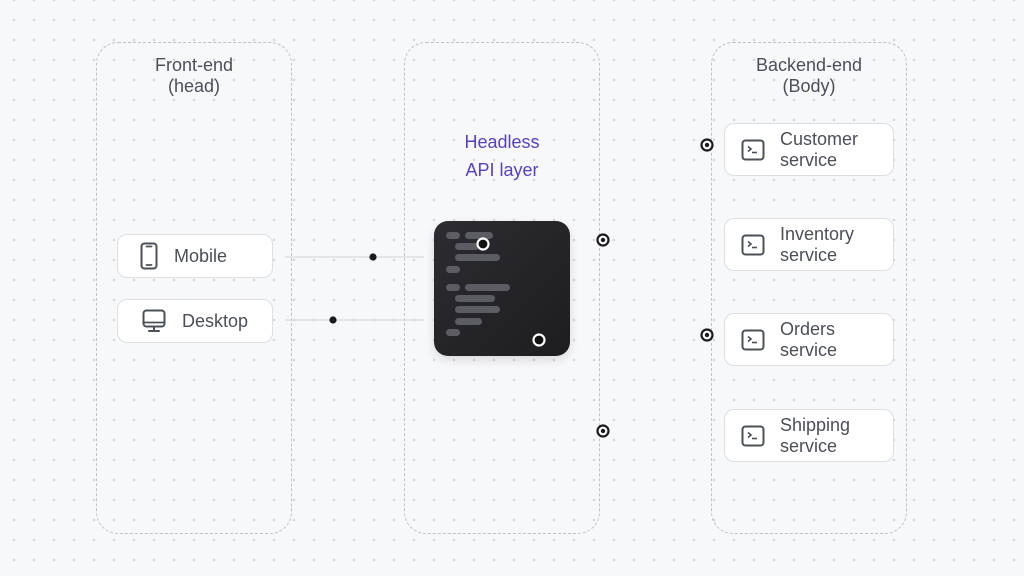  I want to click on service-card-shipping: Shipping service, so click(809, 435).